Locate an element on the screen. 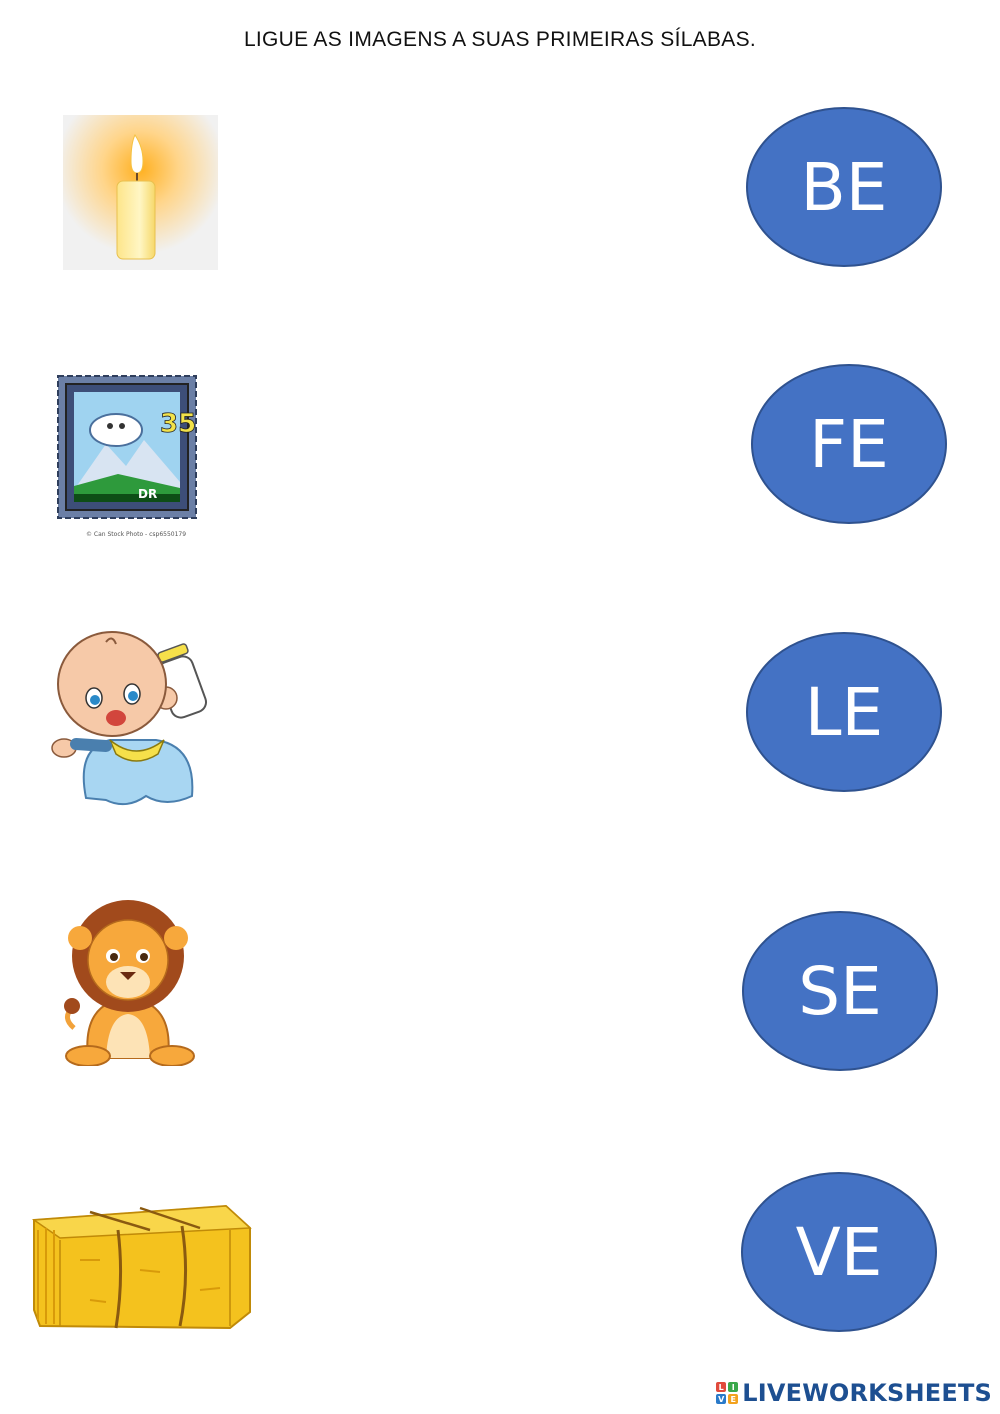 The image size is (1000, 1414). syllable-fe: FE is located at coordinates (849, 444).